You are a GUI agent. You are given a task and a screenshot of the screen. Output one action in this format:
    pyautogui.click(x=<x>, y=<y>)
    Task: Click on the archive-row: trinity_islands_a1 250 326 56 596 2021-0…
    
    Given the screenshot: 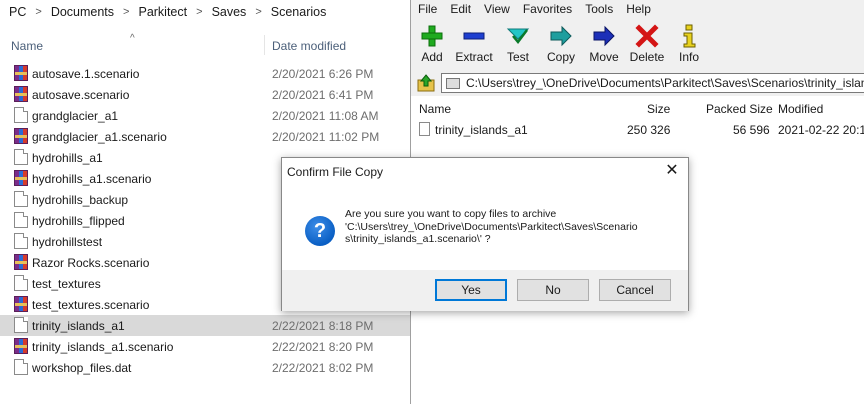 What is the action you would take?
    pyautogui.click(x=637, y=130)
    